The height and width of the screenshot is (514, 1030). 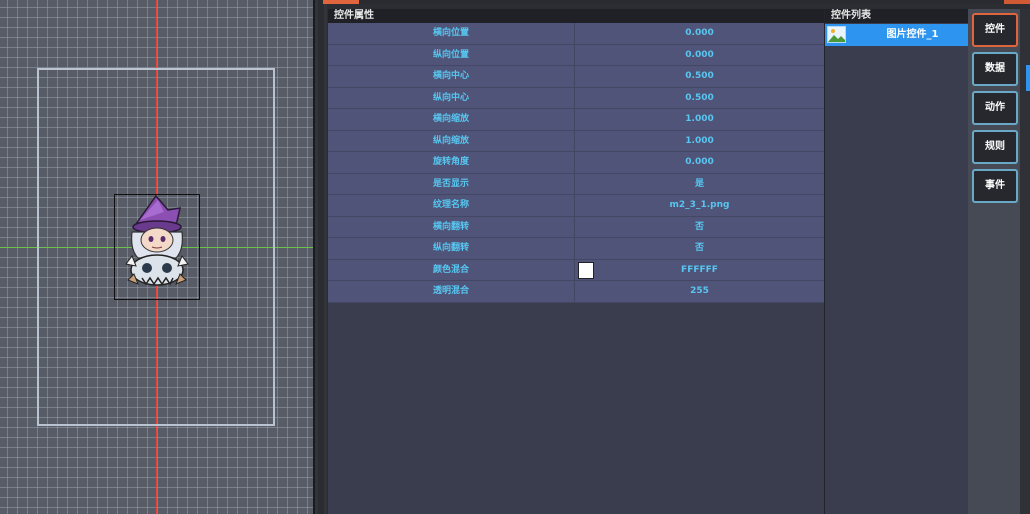 I want to click on active-tab-indicator, so click(x=341, y=2).